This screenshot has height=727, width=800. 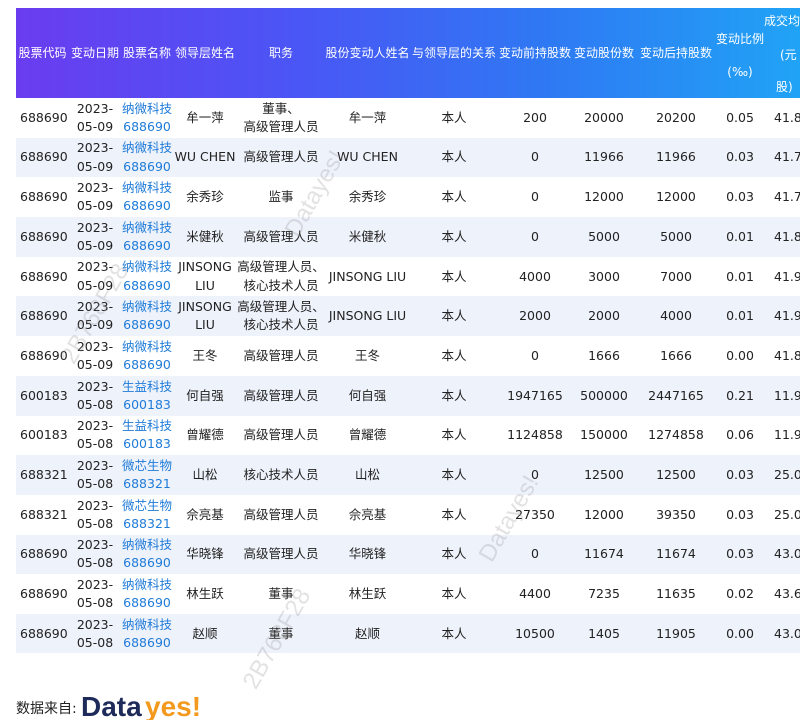 What do you see at coordinates (44, 395) in the screenshot?
I see `cell-code: 600183` at bounding box center [44, 395].